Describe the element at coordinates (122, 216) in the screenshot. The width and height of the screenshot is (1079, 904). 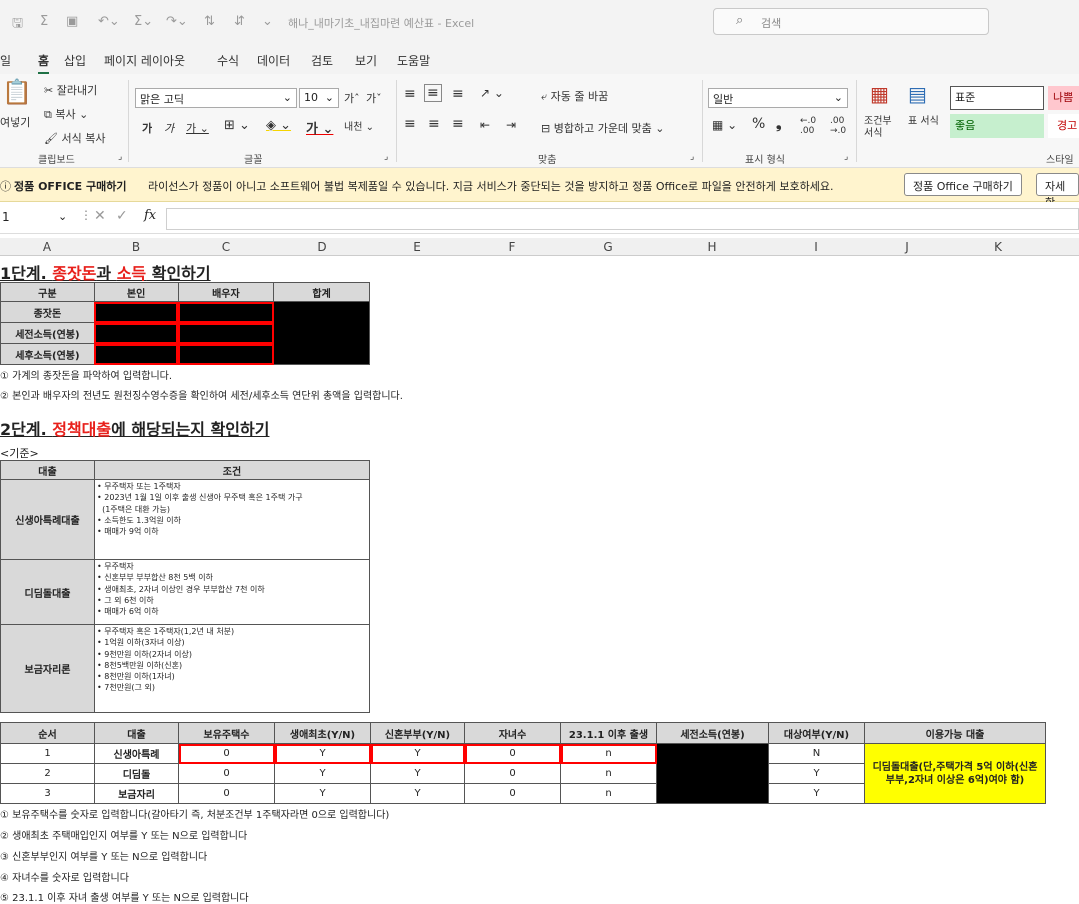
I see `enter-icon: ✓` at that location.